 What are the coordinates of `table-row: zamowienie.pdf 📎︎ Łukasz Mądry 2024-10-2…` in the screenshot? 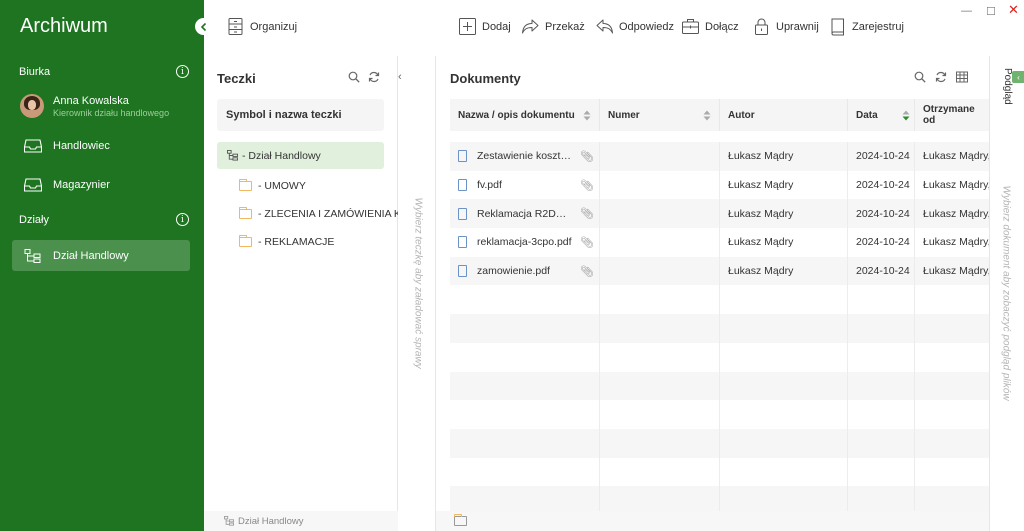 It's located at (719, 271).